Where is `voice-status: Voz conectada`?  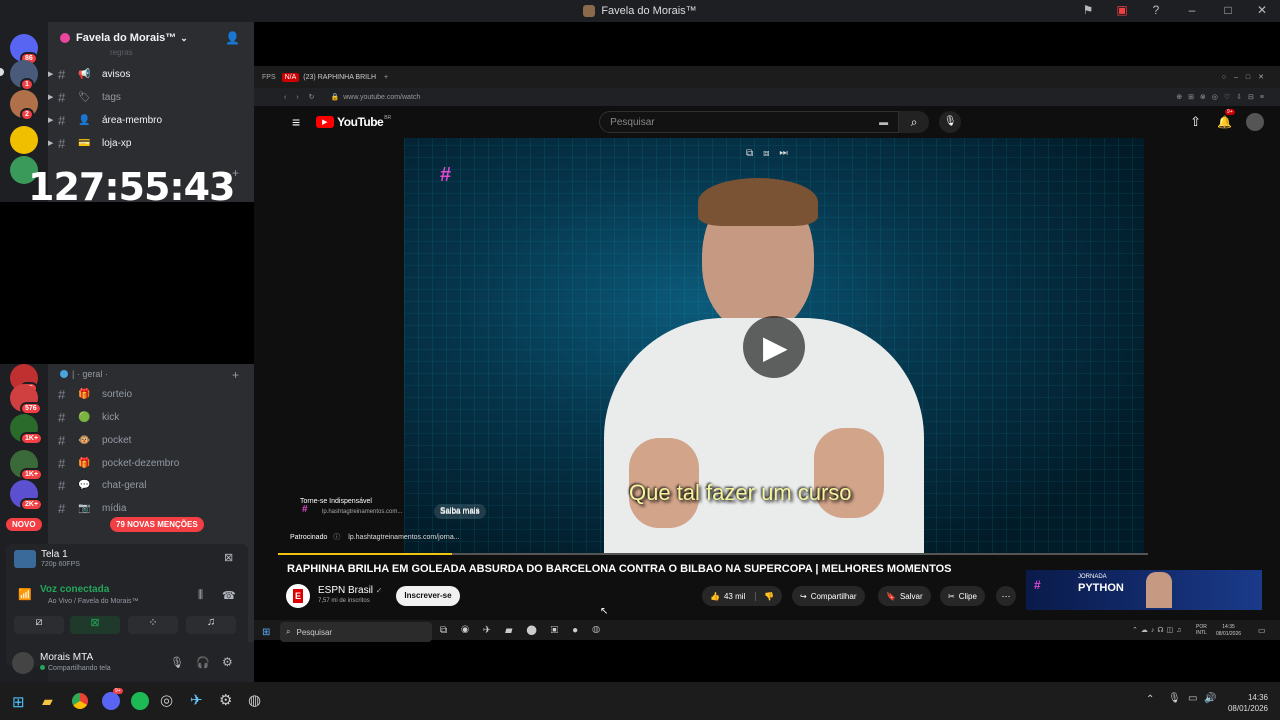
voice-status: Voz conectada is located at coordinates (74, 589).